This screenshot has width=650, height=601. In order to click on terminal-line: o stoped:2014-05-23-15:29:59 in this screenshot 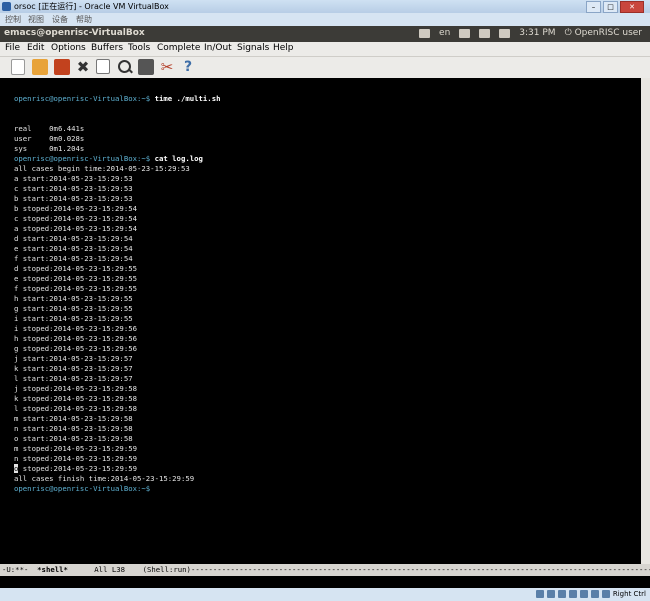, I will do `click(327, 469)`.